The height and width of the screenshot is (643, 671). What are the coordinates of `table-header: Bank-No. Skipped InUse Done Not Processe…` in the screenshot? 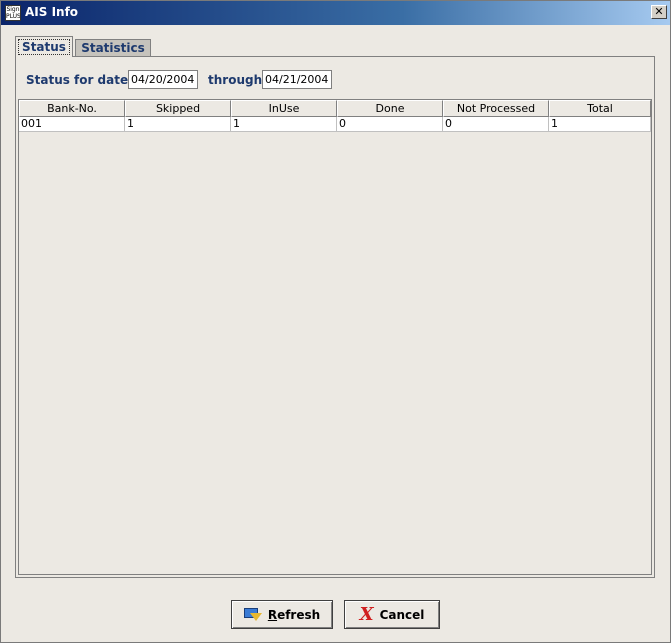 It's located at (335, 108).